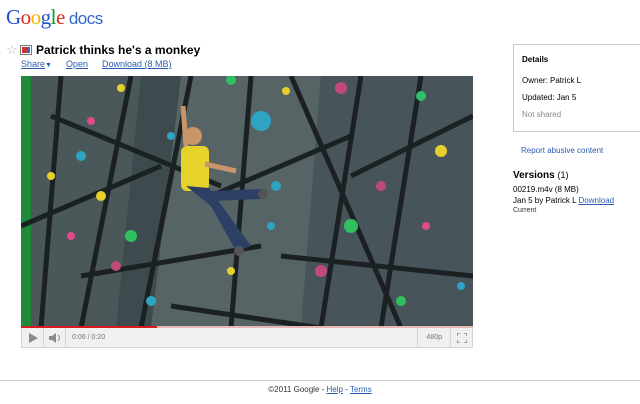 The height and width of the screenshot is (404, 640). I want to click on version-info: Jan 5 by Patrick L Download, so click(563, 200).